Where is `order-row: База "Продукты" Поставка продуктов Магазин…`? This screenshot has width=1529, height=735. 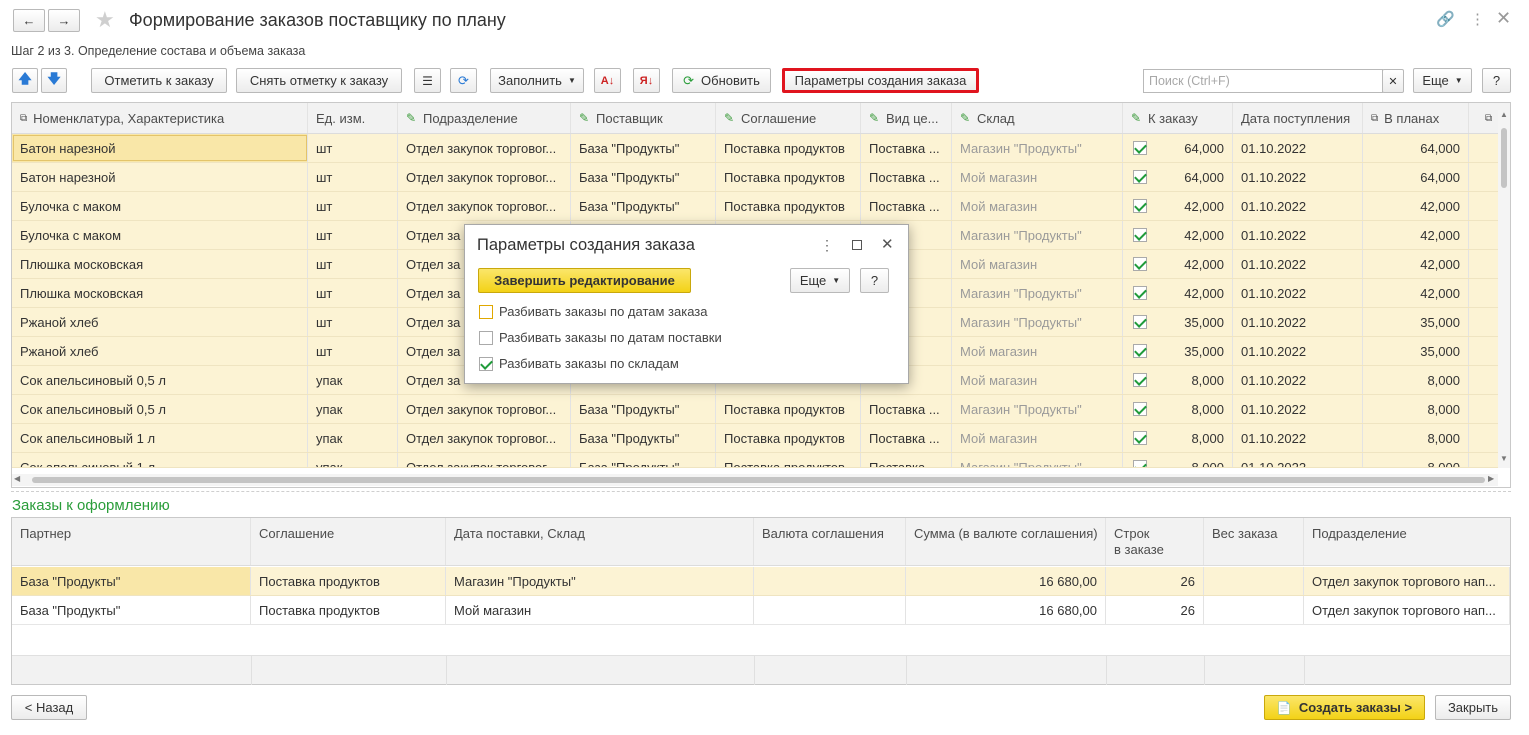 order-row: База "Продукты" Поставка продуктов Магазин… is located at coordinates (761, 581).